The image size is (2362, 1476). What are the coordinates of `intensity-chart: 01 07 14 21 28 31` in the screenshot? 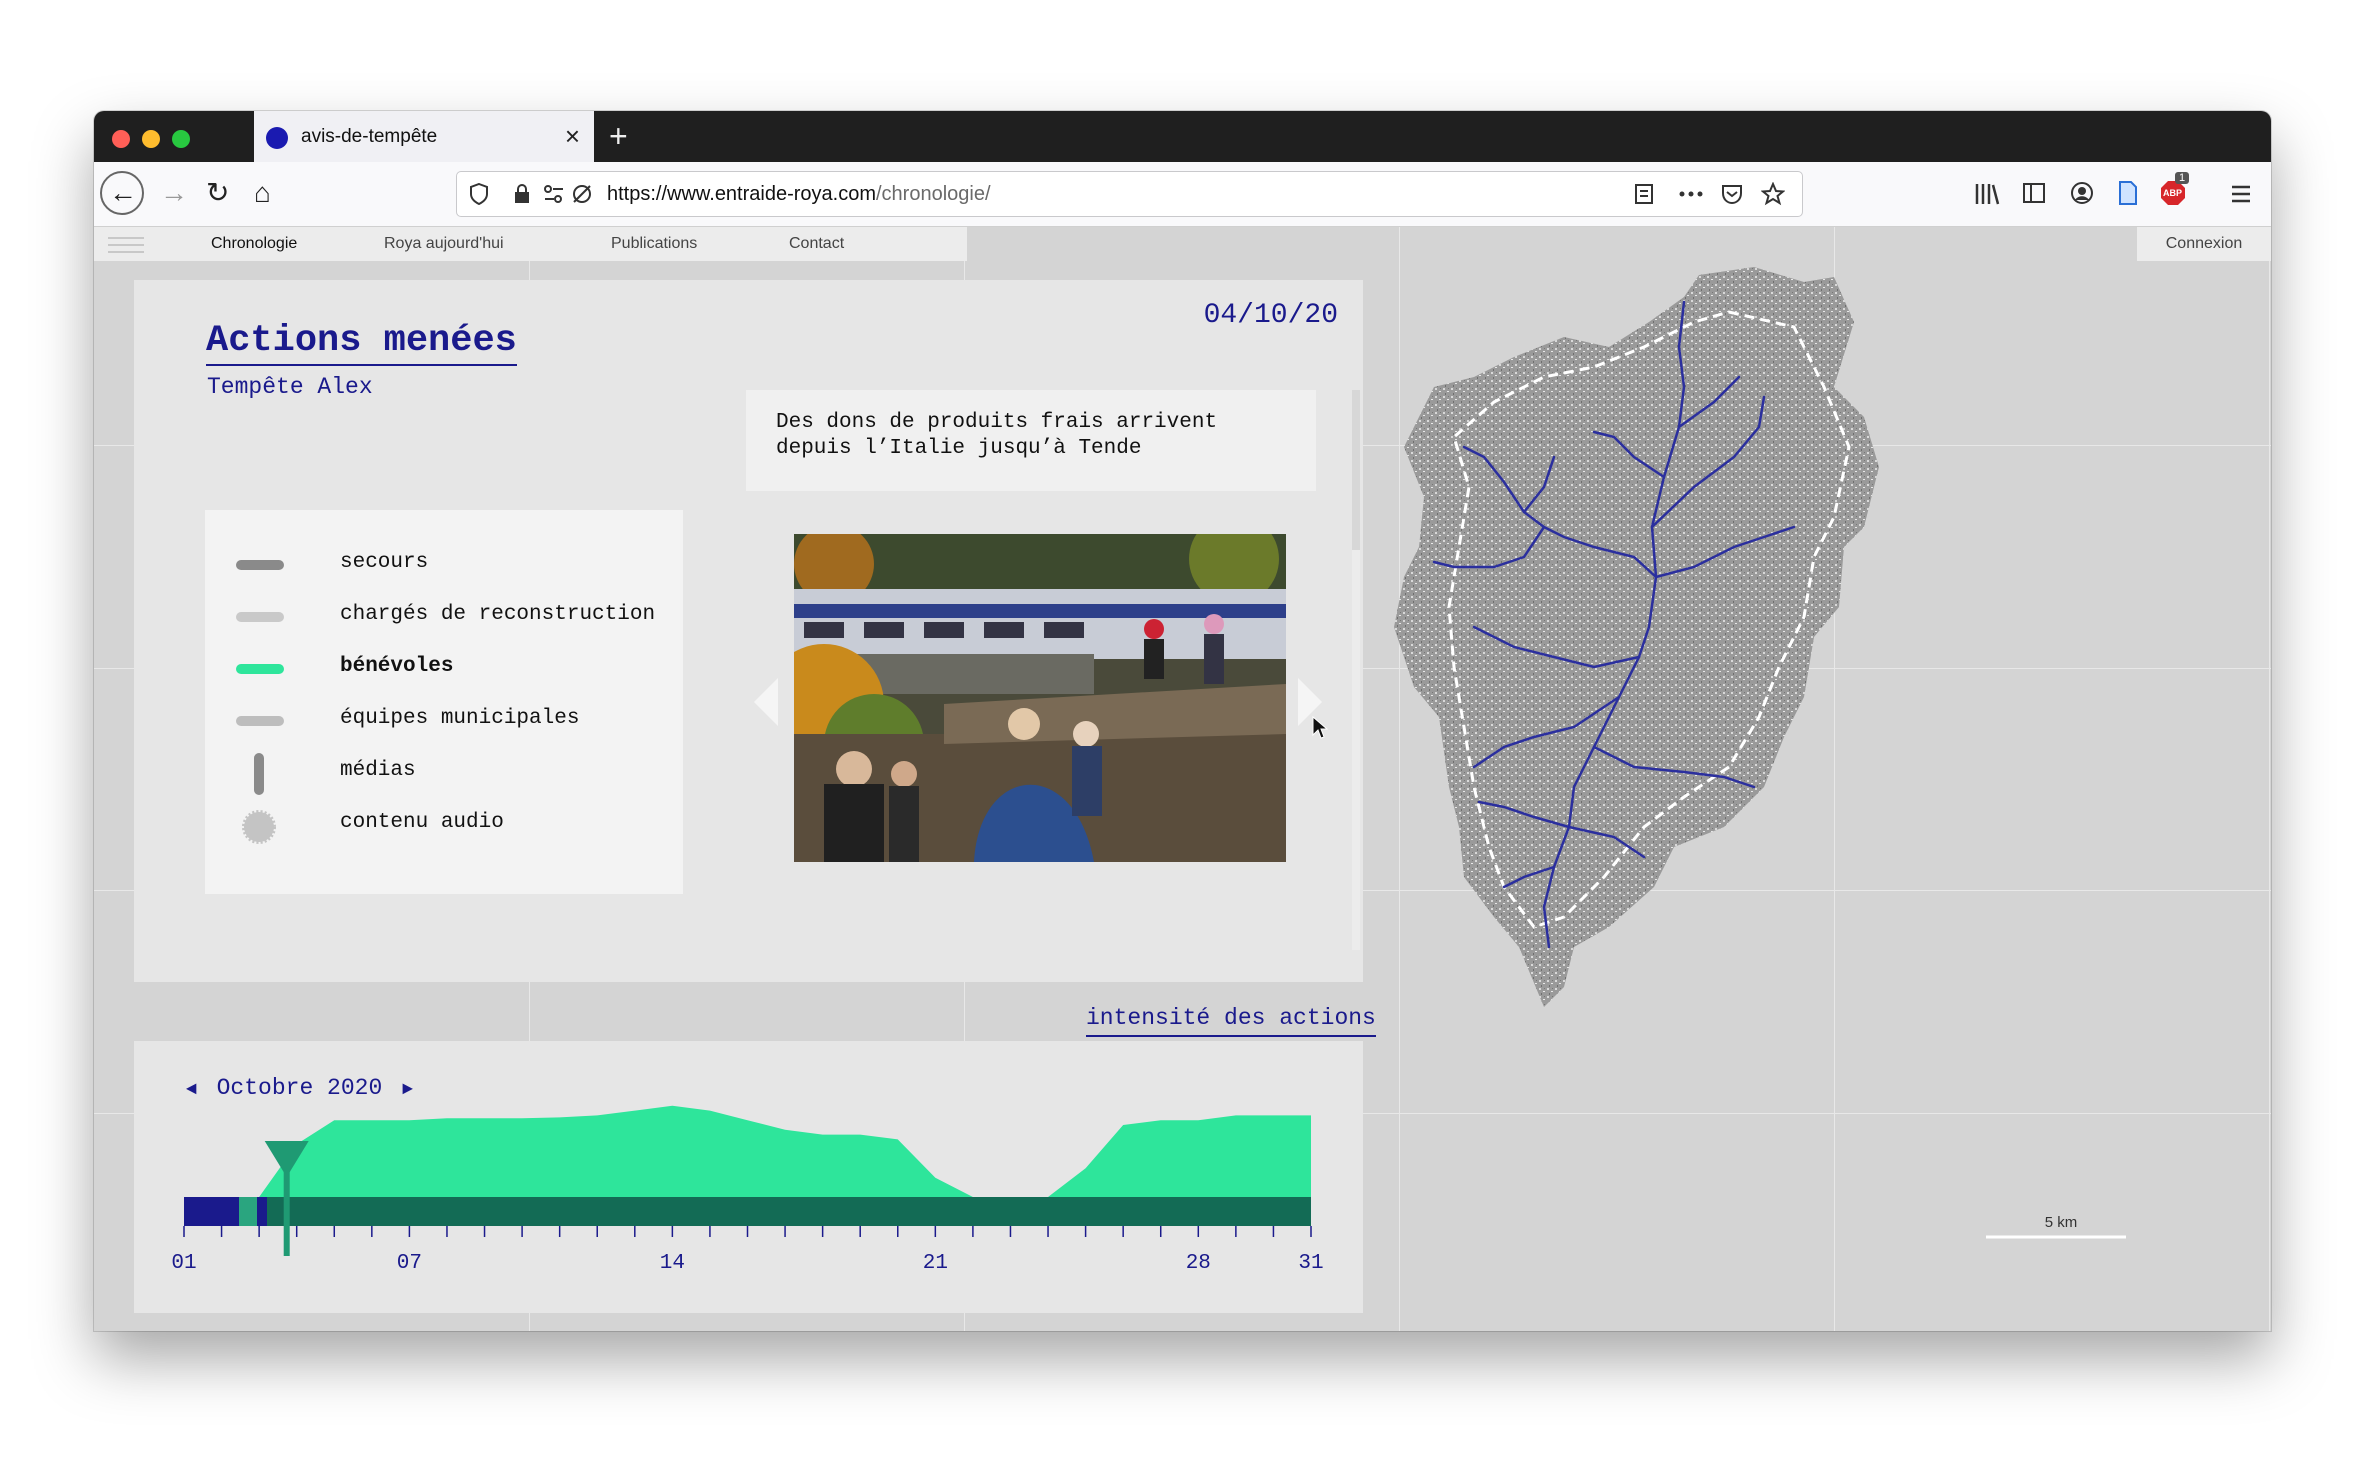 It's located at (748, 1177).